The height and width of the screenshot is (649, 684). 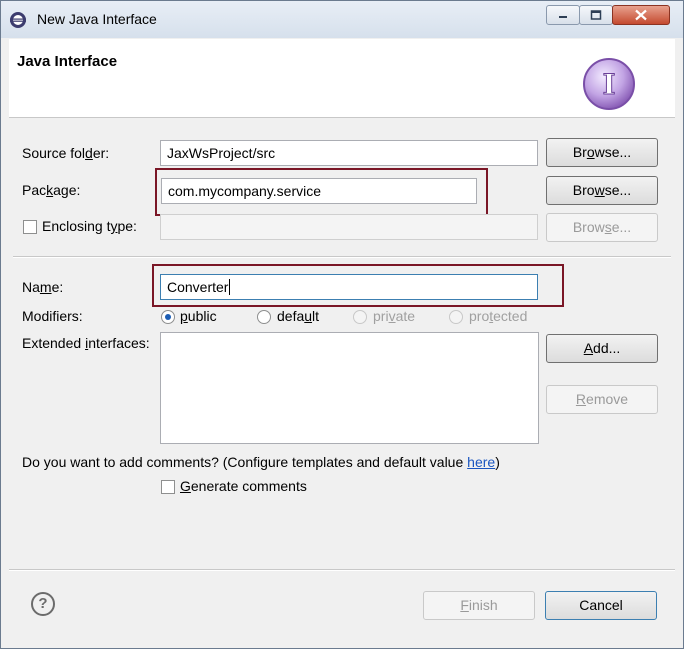 What do you see at coordinates (349, 287) in the screenshot?
I see `name-input: Converter` at bounding box center [349, 287].